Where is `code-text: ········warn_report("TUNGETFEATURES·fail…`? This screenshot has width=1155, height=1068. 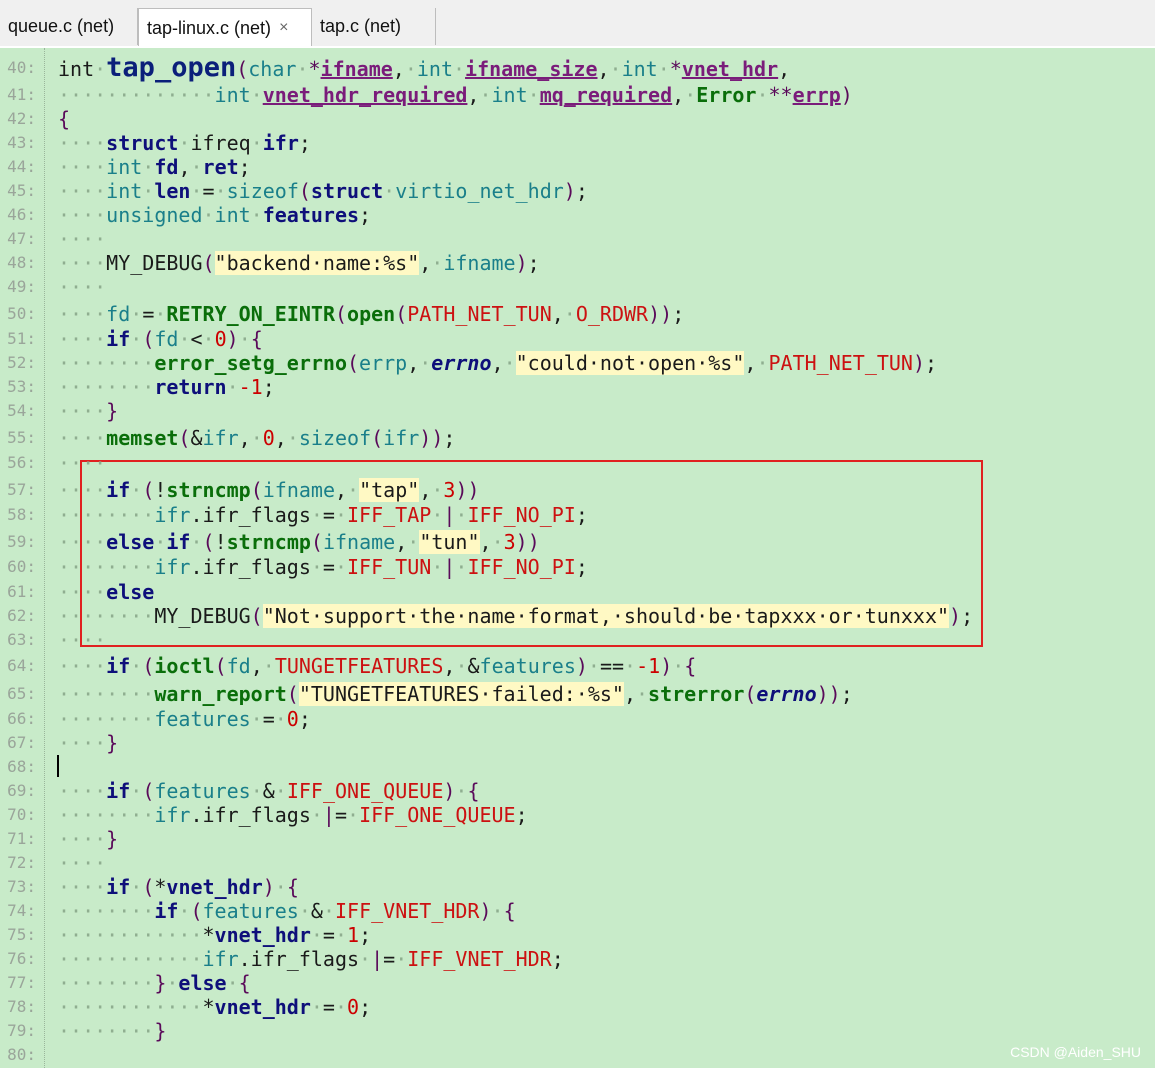 code-text: ········warn_report("TUNGETFEATURES·fail… is located at coordinates (455, 694).